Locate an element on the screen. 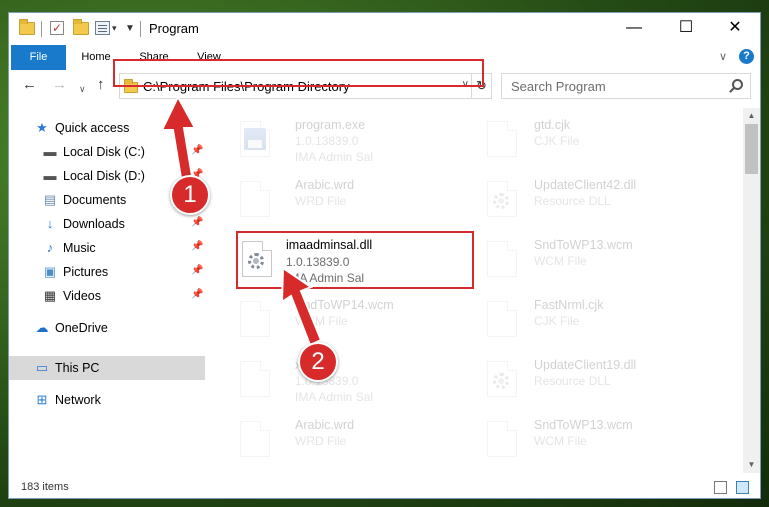  folder-file-icon is located at coordinates (255, 379).